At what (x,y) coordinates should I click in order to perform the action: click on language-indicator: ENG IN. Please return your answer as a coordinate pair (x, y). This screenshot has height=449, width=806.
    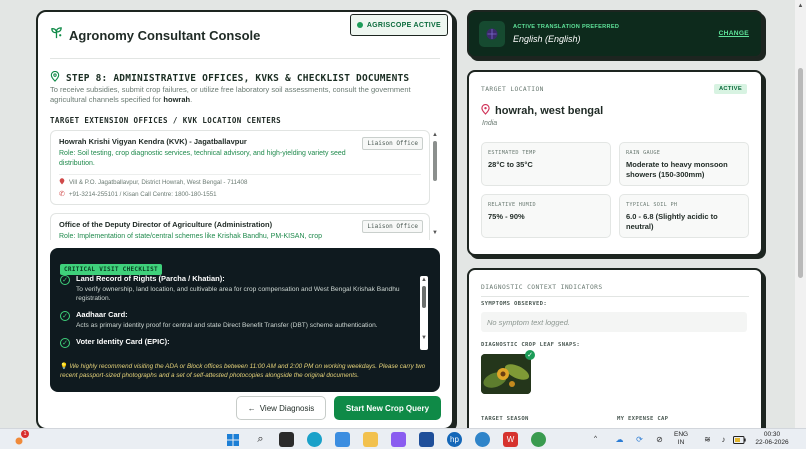
    Looking at the image, I should click on (681, 439).